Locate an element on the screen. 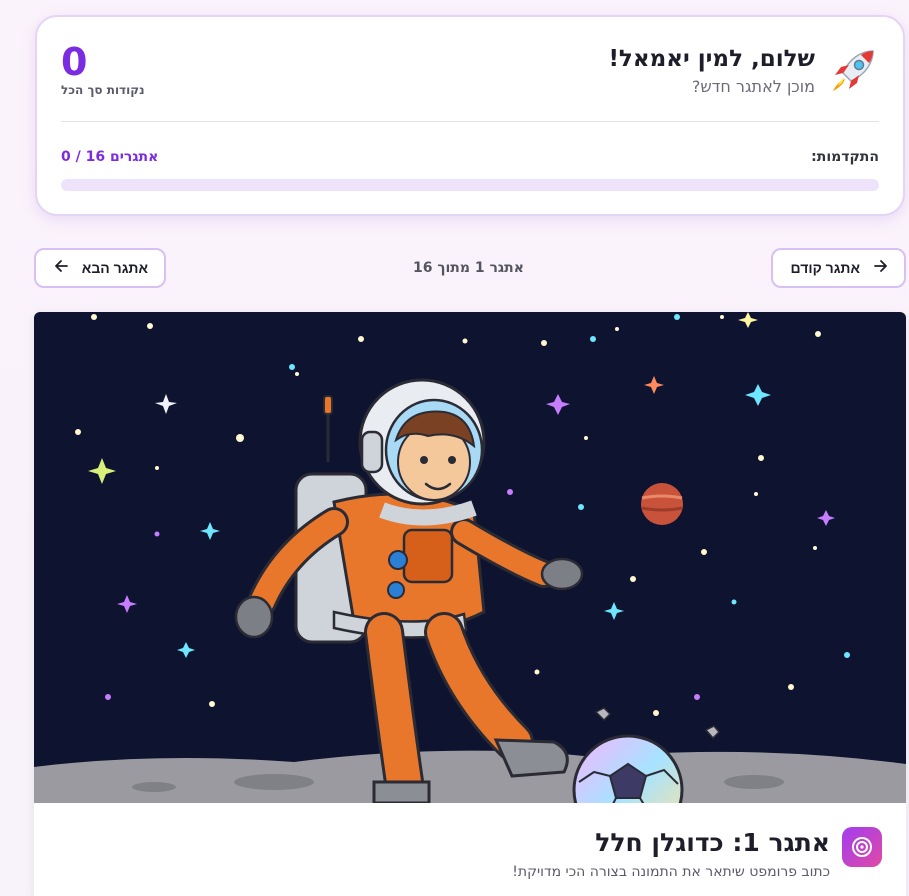  next-challenge-button: אתגר הבא is located at coordinates (100, 268).